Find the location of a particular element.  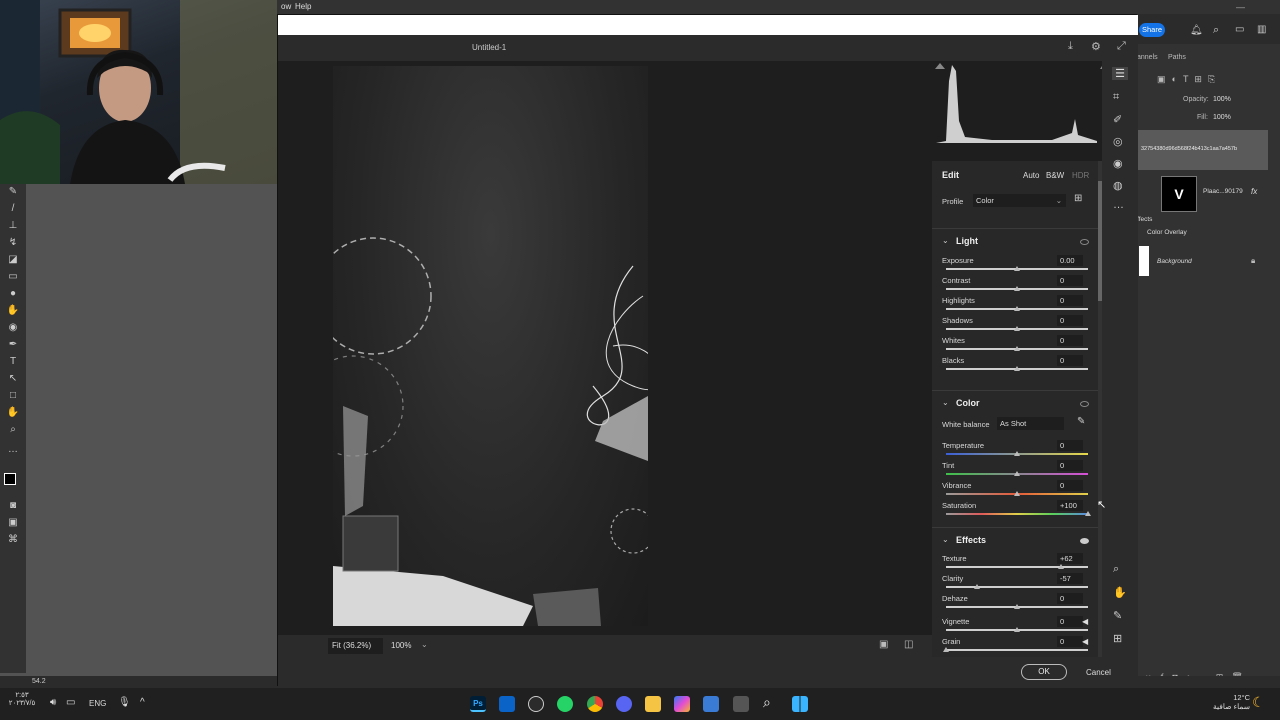

layer-filter-icons: ▣◐T⊞⎘ is located at coordinates (1189, 79).